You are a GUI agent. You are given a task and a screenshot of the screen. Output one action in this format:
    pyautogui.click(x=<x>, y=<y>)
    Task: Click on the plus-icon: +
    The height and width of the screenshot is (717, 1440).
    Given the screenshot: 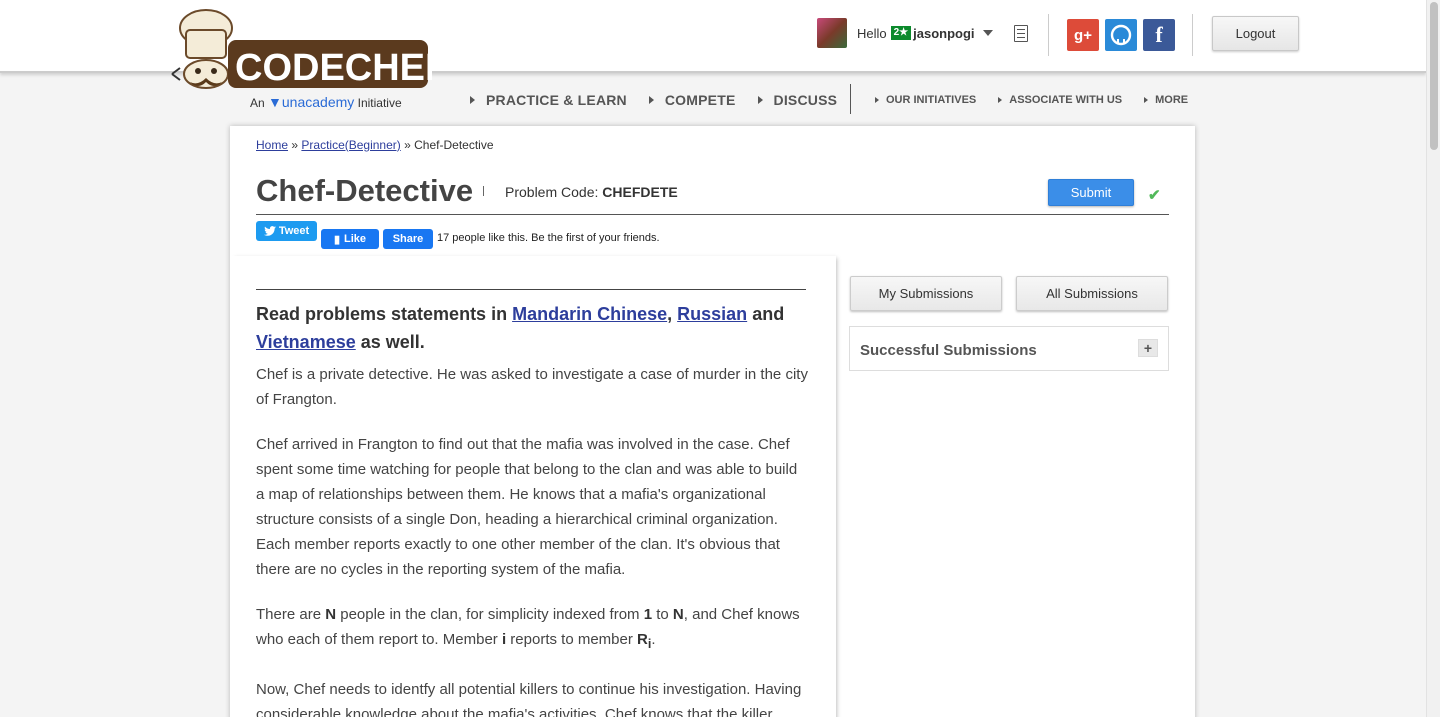 What is the action you would take?
    pyautogui.click(x=1148, y=348)
    